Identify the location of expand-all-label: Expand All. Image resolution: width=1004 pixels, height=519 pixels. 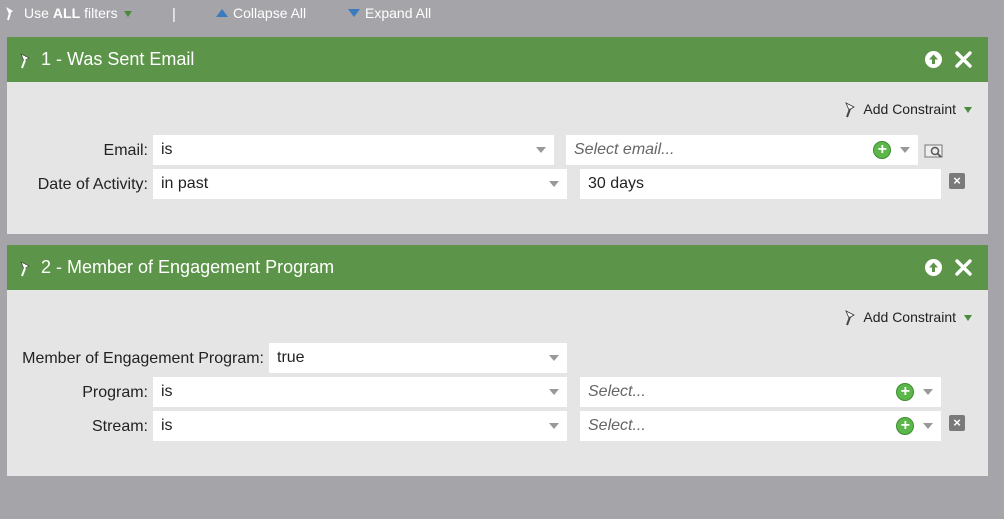
(398, 13).